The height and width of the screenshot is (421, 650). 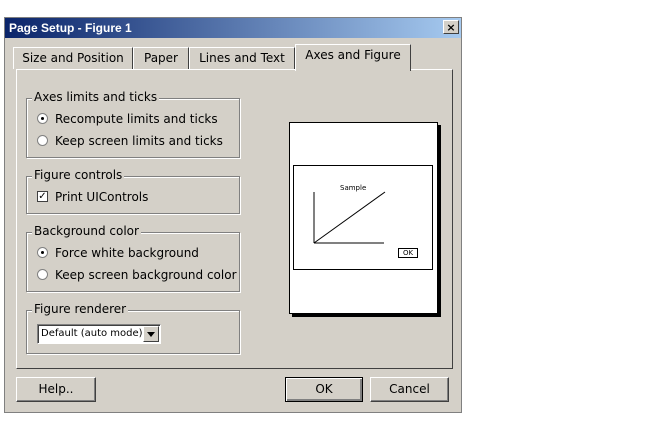 I want to click on help-button: Help.., so click(x=56, y=389).